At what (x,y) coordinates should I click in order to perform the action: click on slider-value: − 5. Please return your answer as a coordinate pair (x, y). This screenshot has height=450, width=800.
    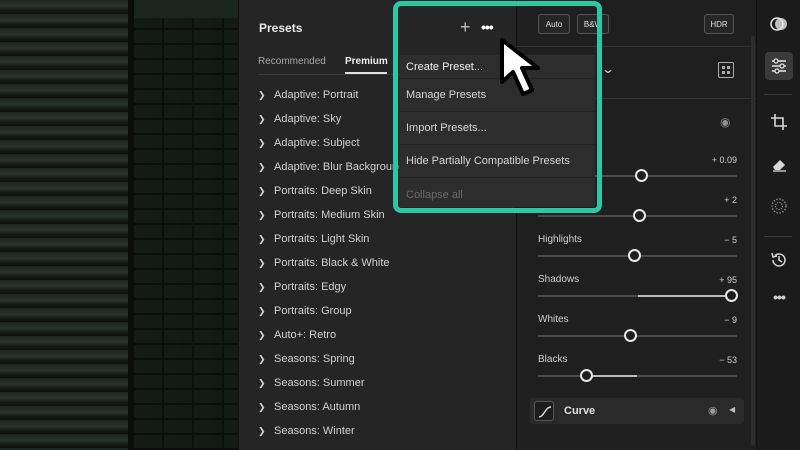
    Looking at the image, I should click on (730, 240).